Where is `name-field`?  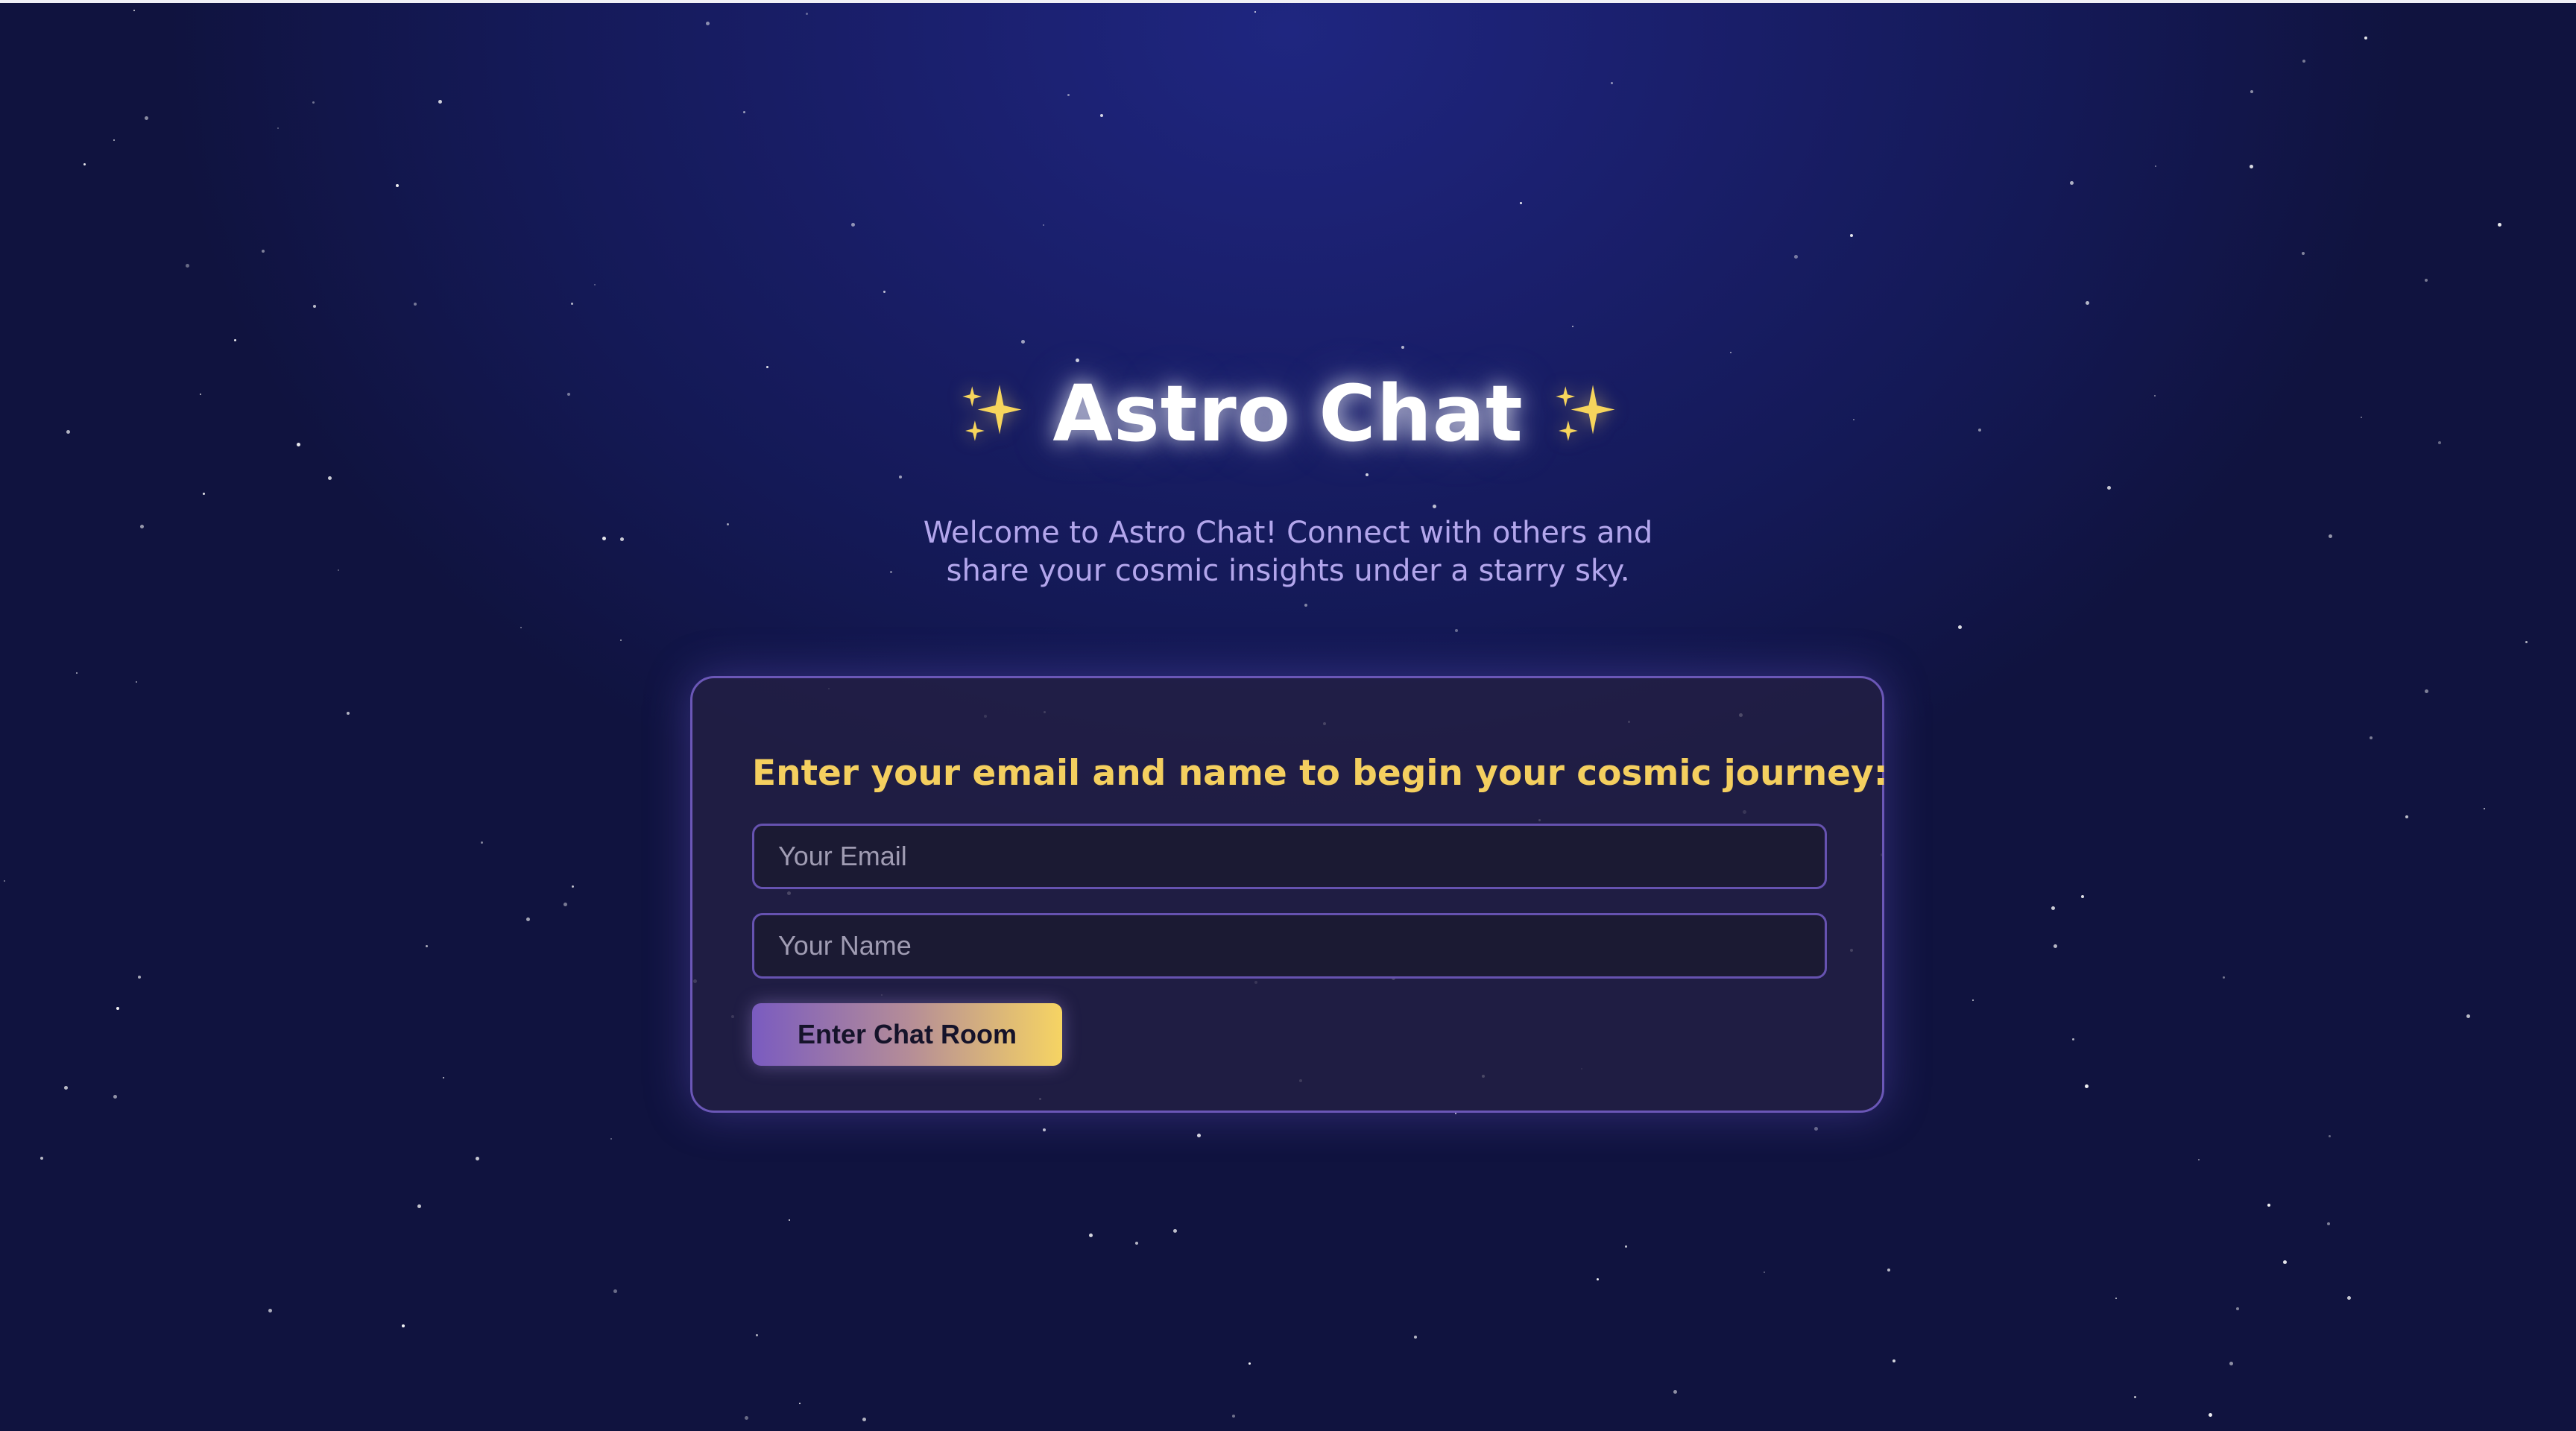
name-field is located at coordinates (1289, 946).